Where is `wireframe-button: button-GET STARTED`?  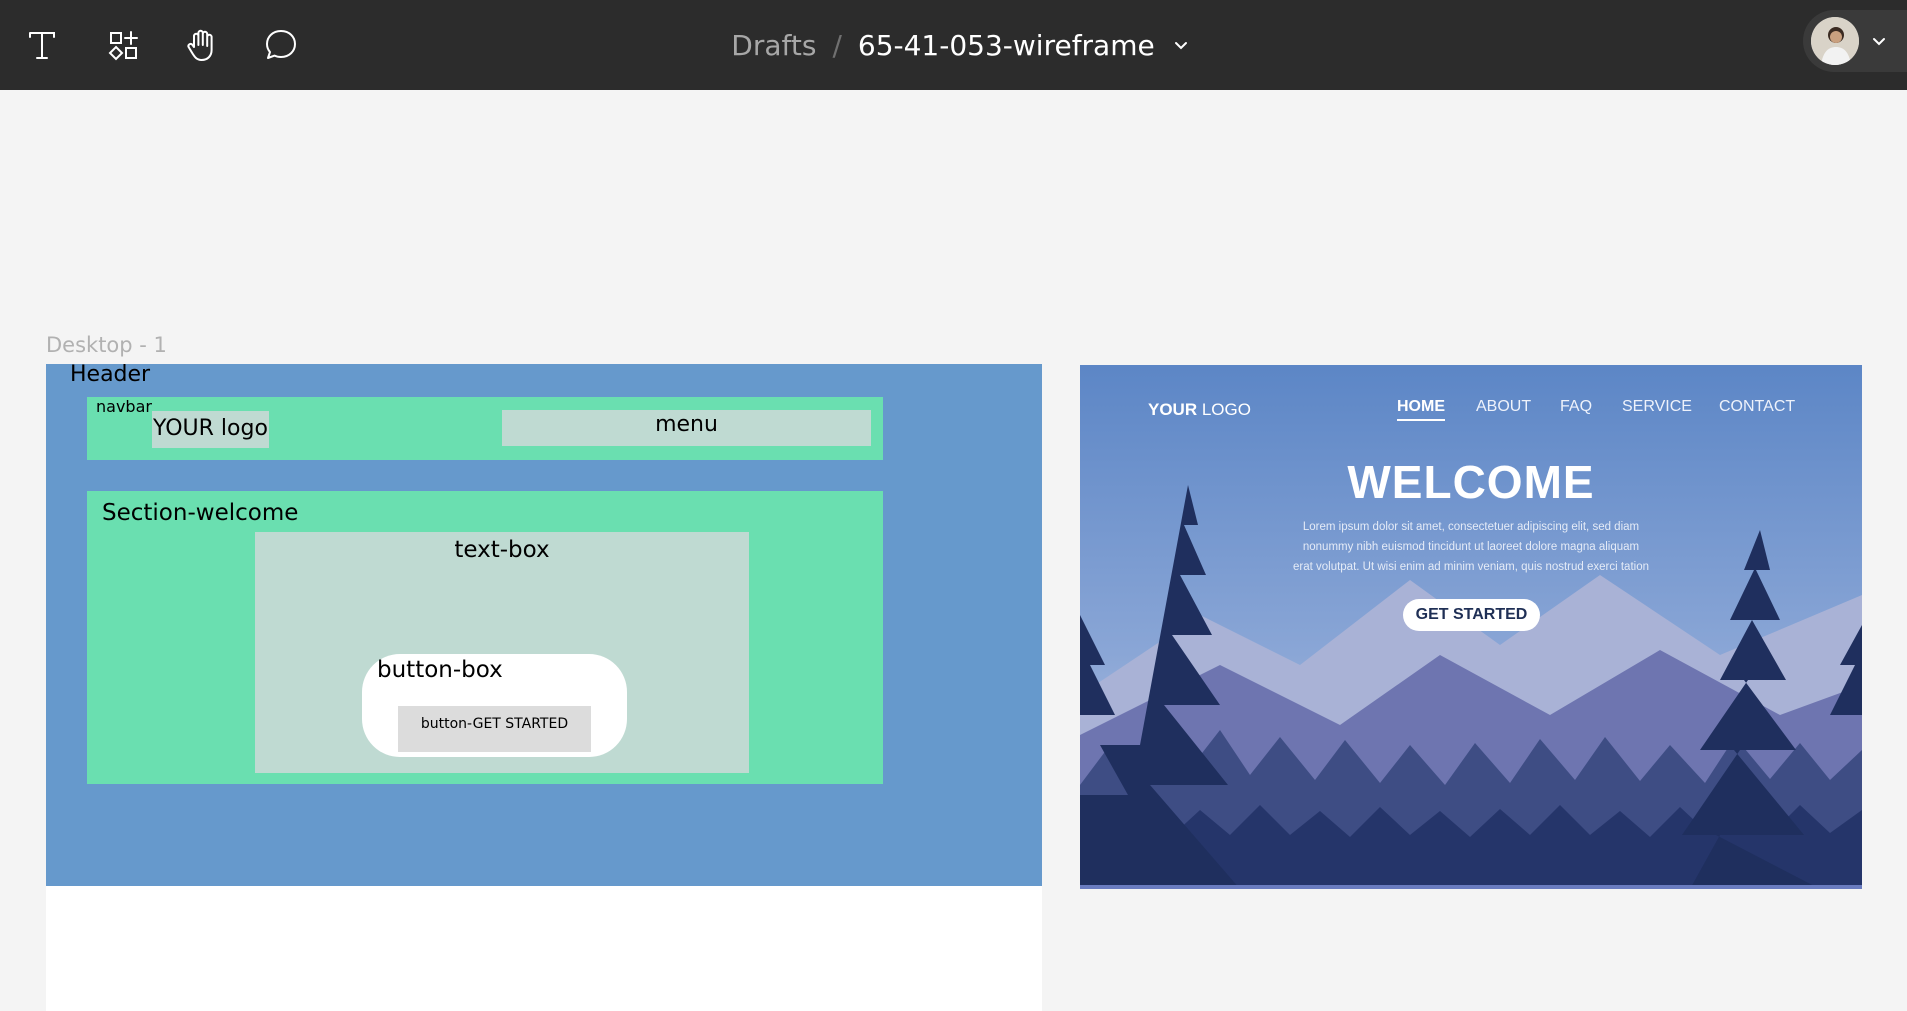 wireframe-button: button-GET STARTED is located at coordinates (494, 729).